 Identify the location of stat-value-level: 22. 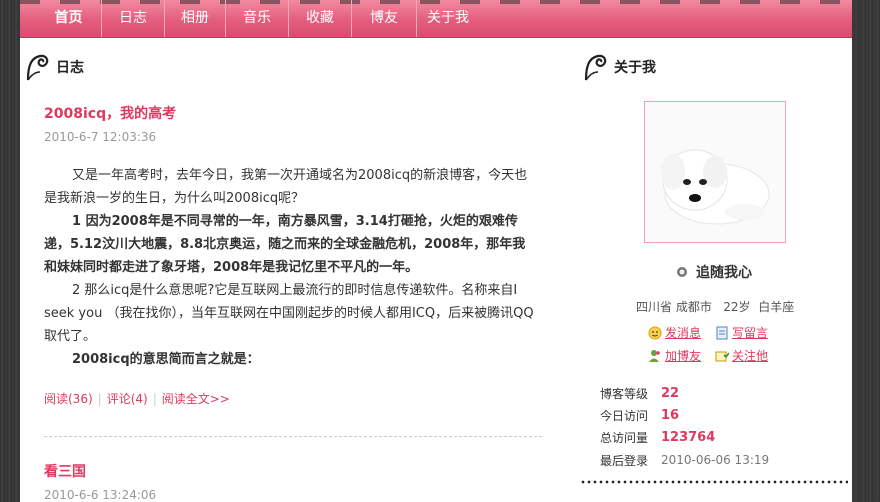
(670, 393).